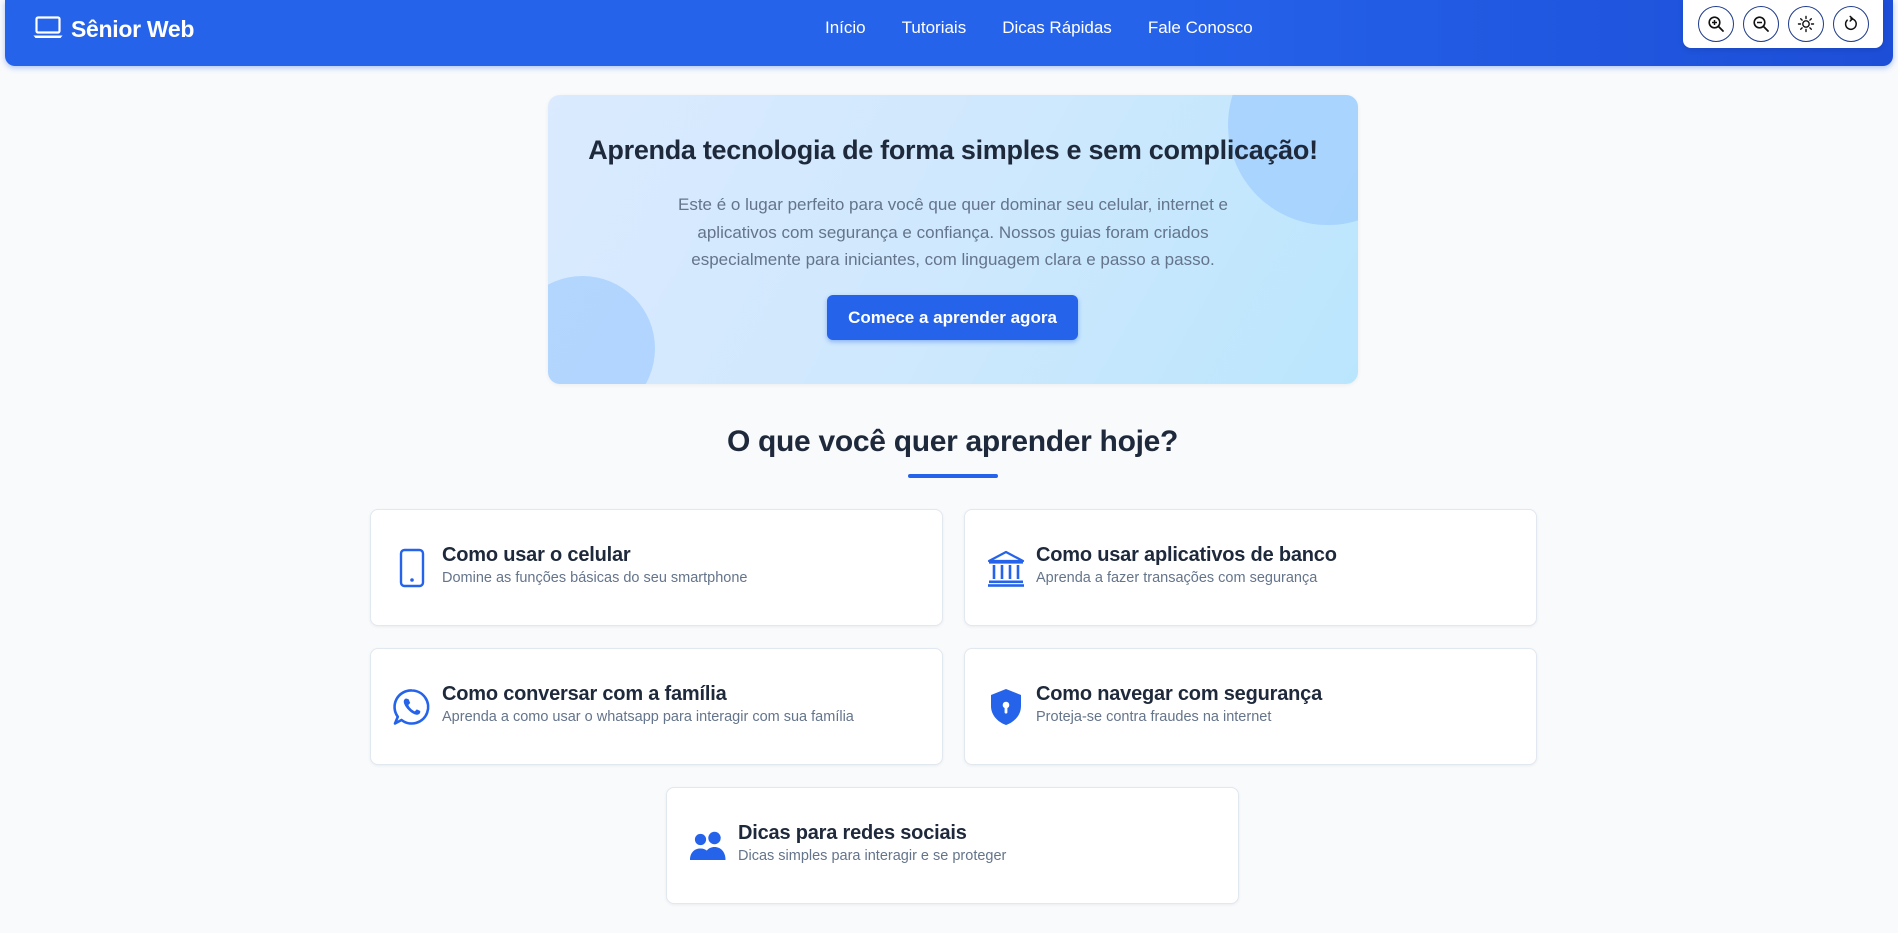 Image resolution: width=1898 pixels, height=933 pixels. I want to click on nav-link-inicio: Início, so click(845, 28).